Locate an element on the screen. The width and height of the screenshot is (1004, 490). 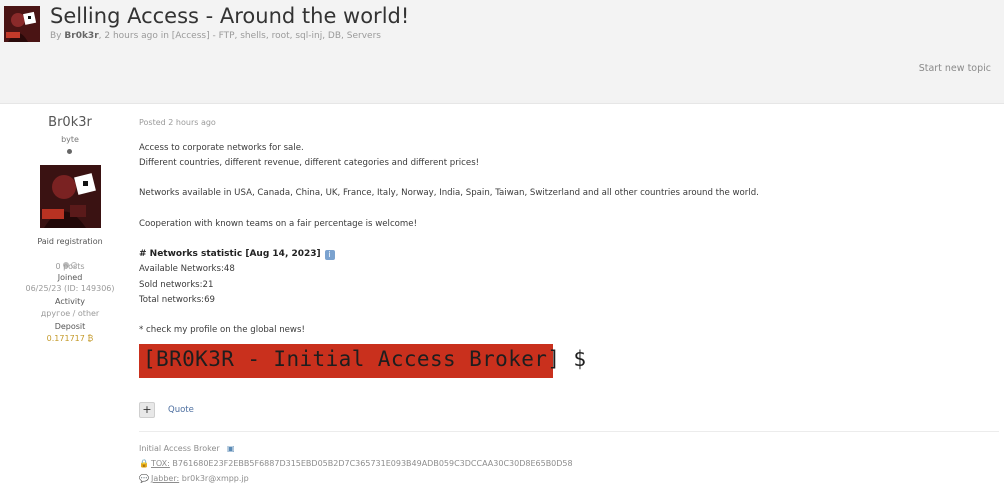
available-networks: Available Networks:48 is located at coordinates (187, 269).